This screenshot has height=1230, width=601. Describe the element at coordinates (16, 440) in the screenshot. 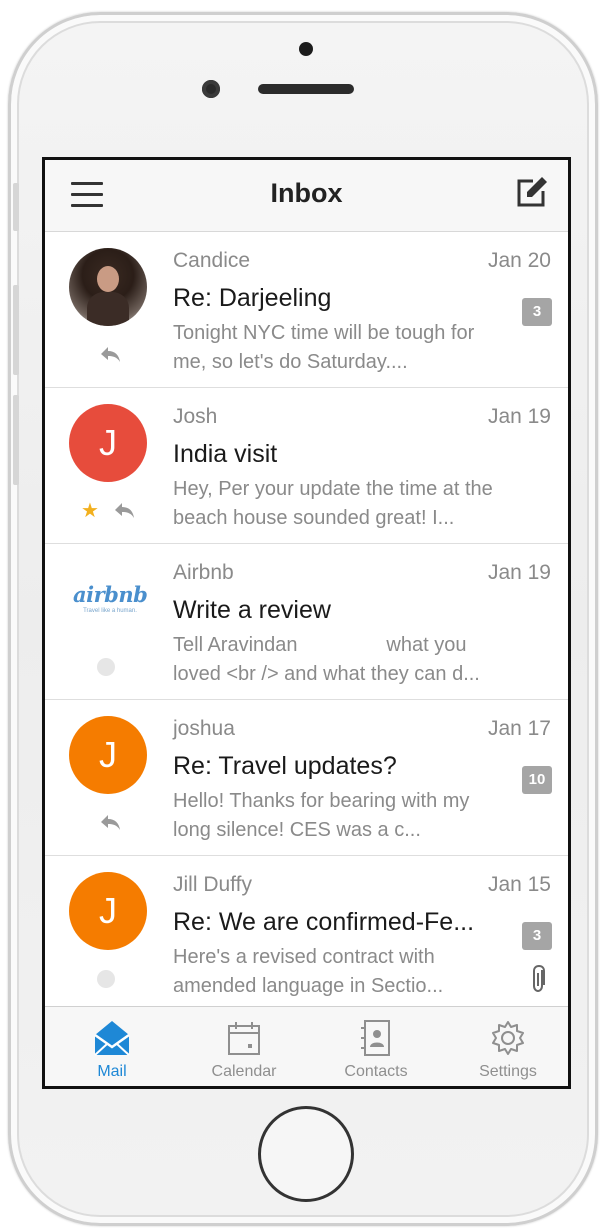

I see `volume-down-button` at that location.